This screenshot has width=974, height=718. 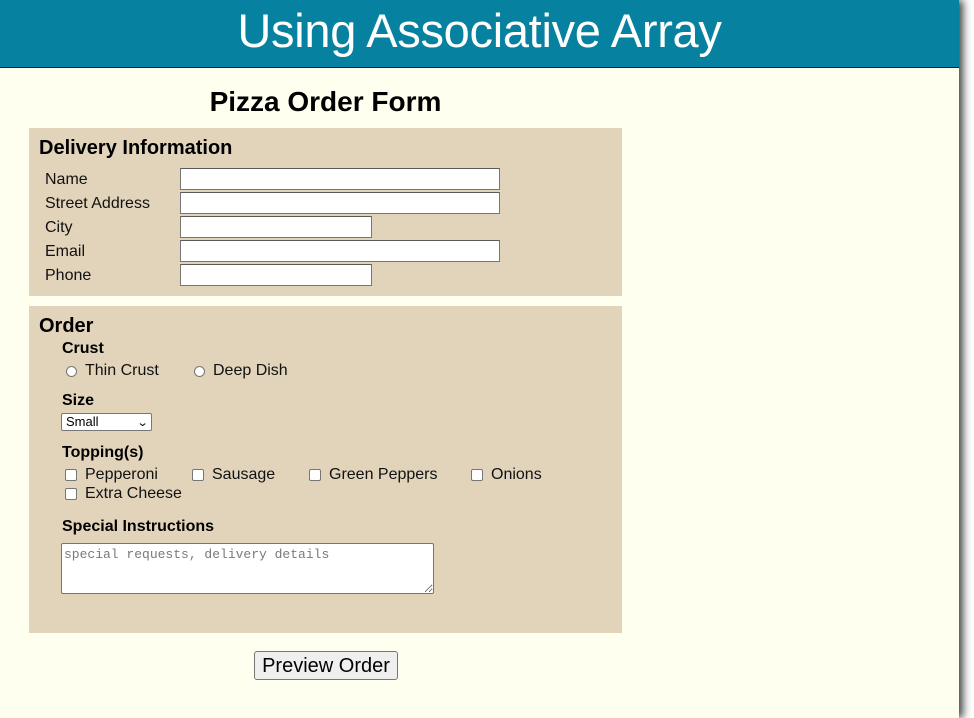 I want to click on size-label: Size, so click(x=78, y=400).